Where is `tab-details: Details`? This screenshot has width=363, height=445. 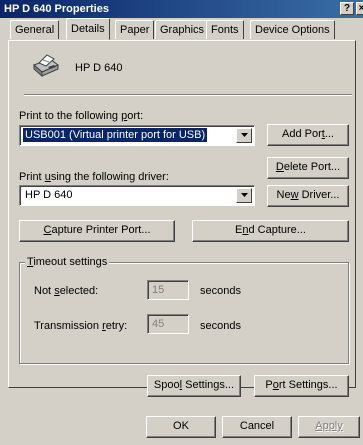 tab-details: Details is located at coordinates (88, 29).